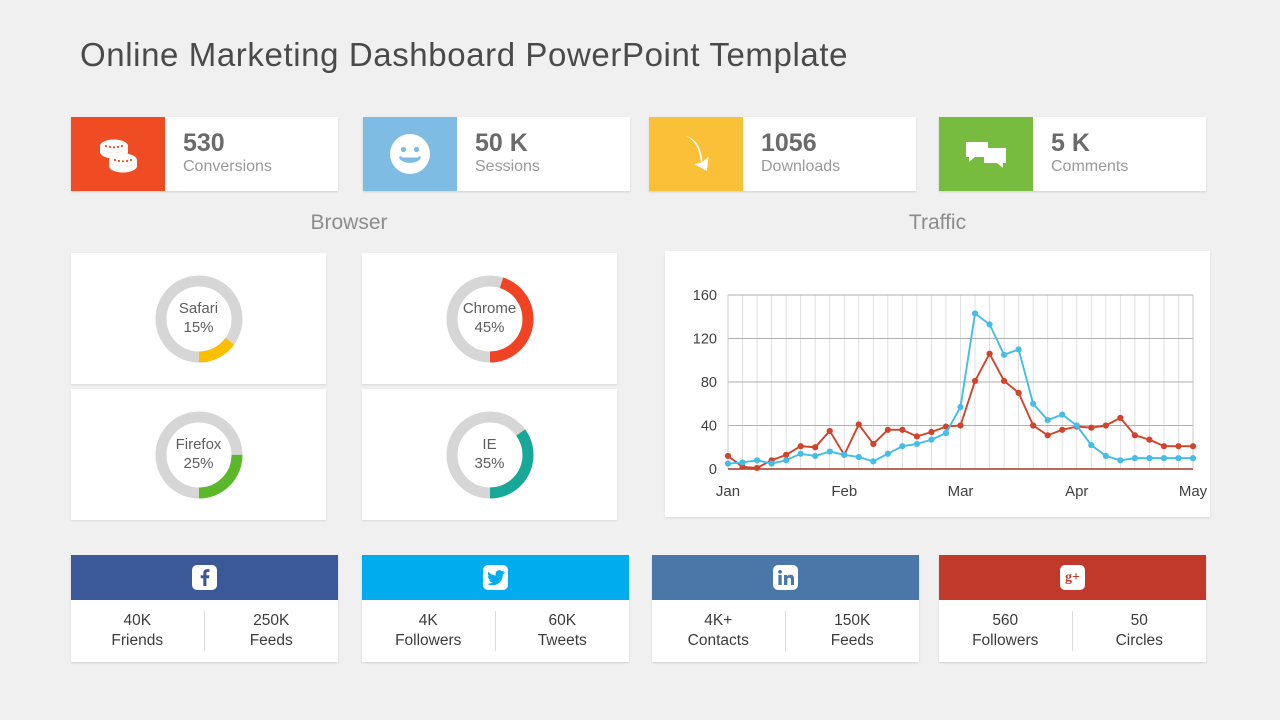 Image resolution: width=1280 pixels, height=720 pixels. What do you see at coordinates (489, 309) in the screenshot?
I see `browser-name: Chrome` at bounding box center [489, 309].